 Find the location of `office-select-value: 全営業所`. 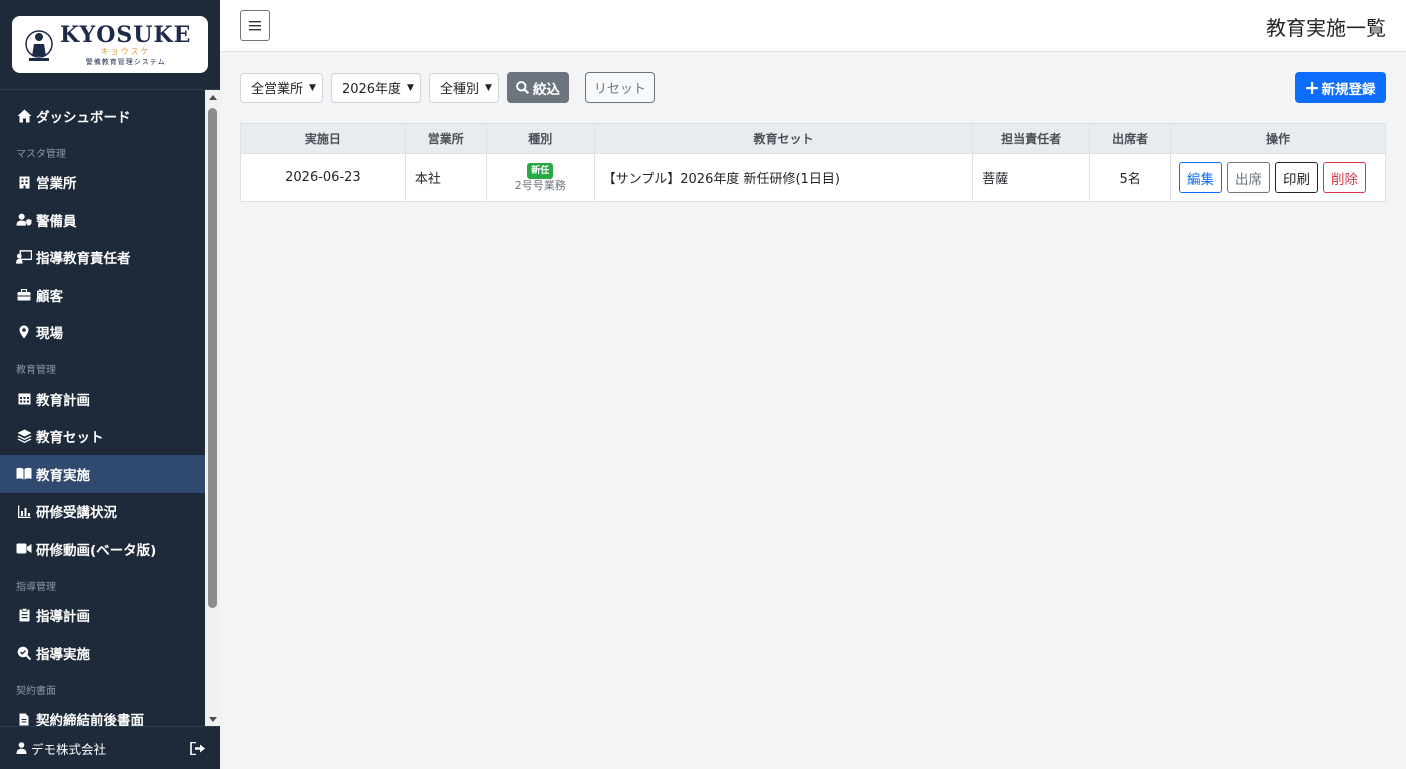

office-select-value: 全営業所 is located at coordinates (277, 89).